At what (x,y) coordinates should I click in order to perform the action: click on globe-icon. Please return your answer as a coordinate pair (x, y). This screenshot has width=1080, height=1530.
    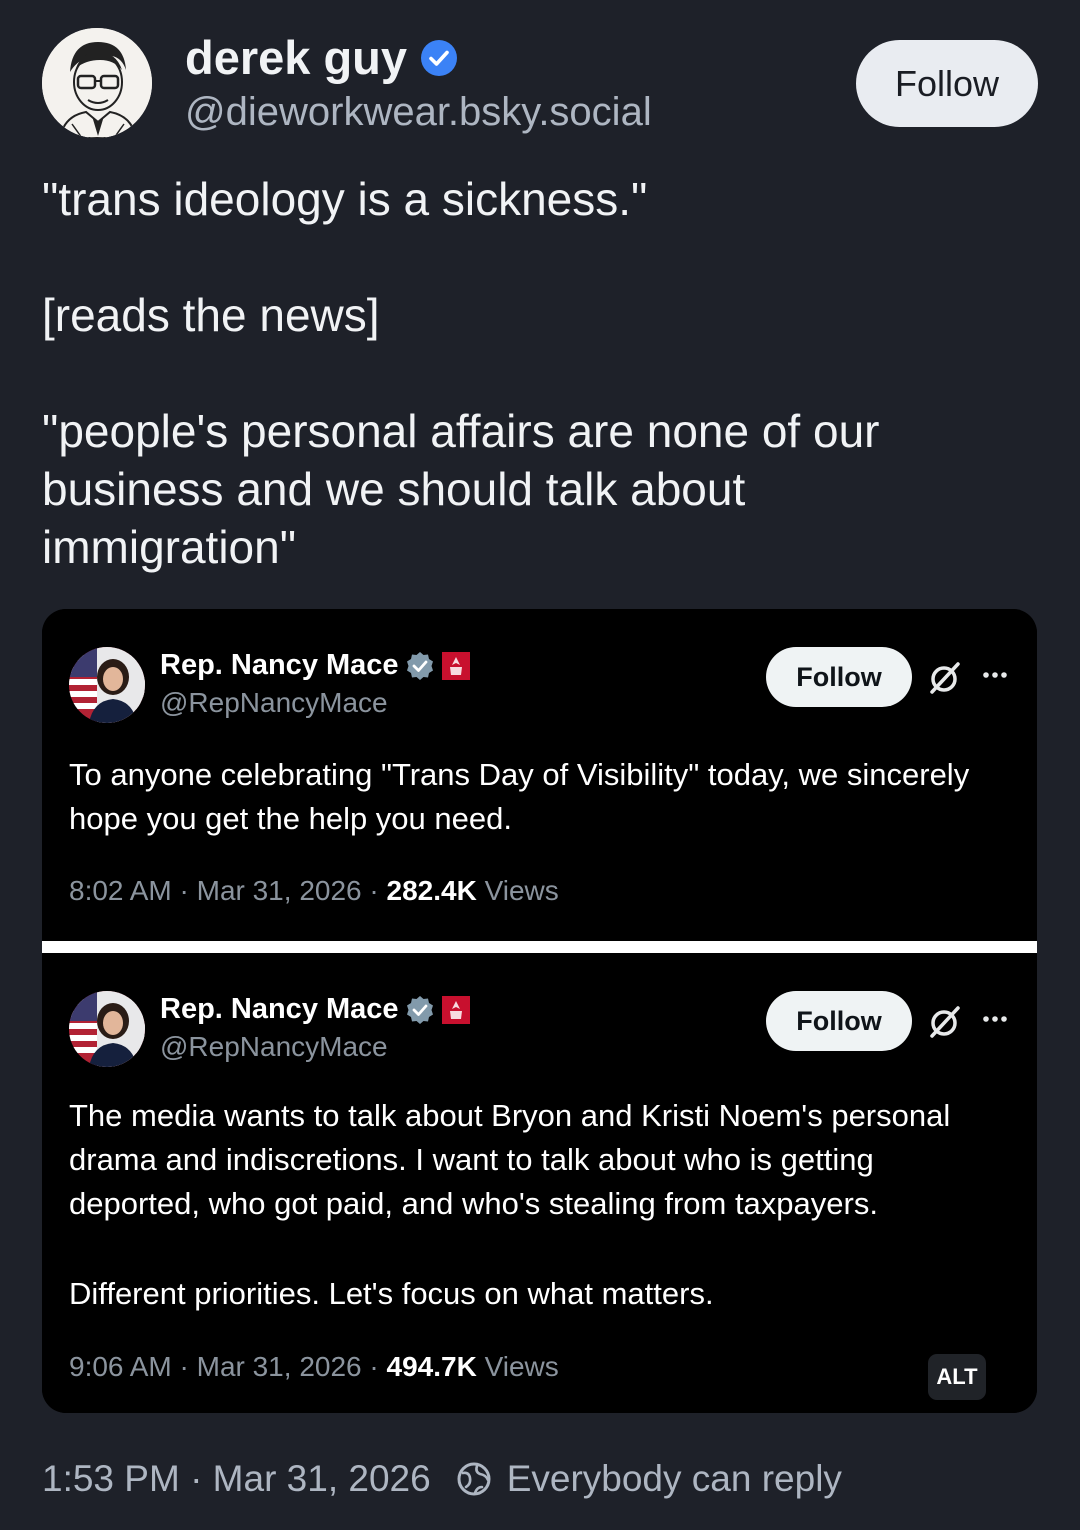
    Looking at the image, I should click on (474, 1479).